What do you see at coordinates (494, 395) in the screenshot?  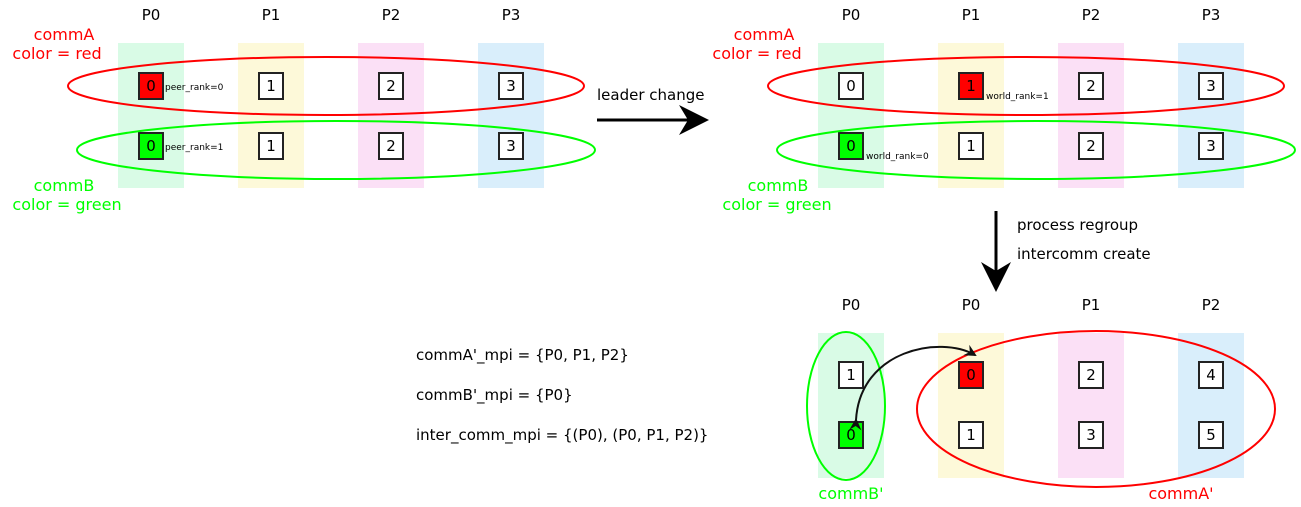 I see `commB-prime-mpi-equation: commB'_mpi = {P0}` at bounding box center [494, 395].